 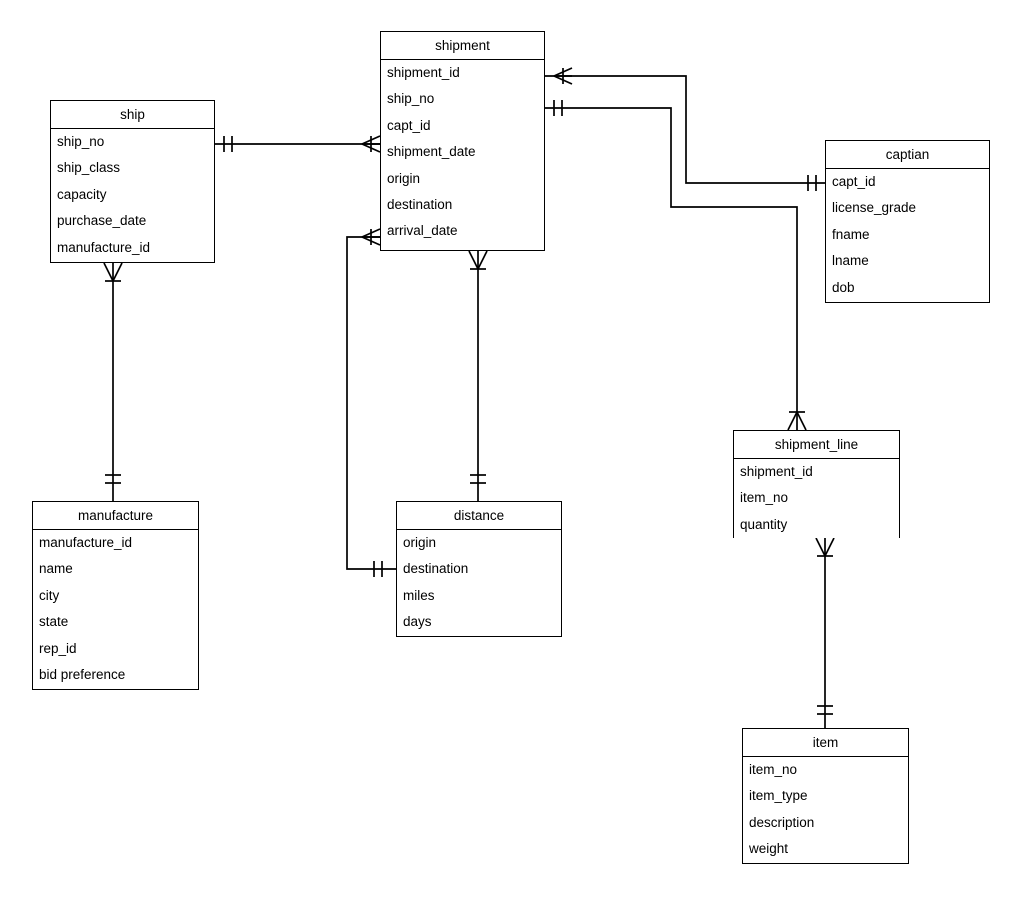 What do you see at coordinates (479, 516) in the screenshot?
I see `entity-title-distance: distance` at bounding box center [479, 516].